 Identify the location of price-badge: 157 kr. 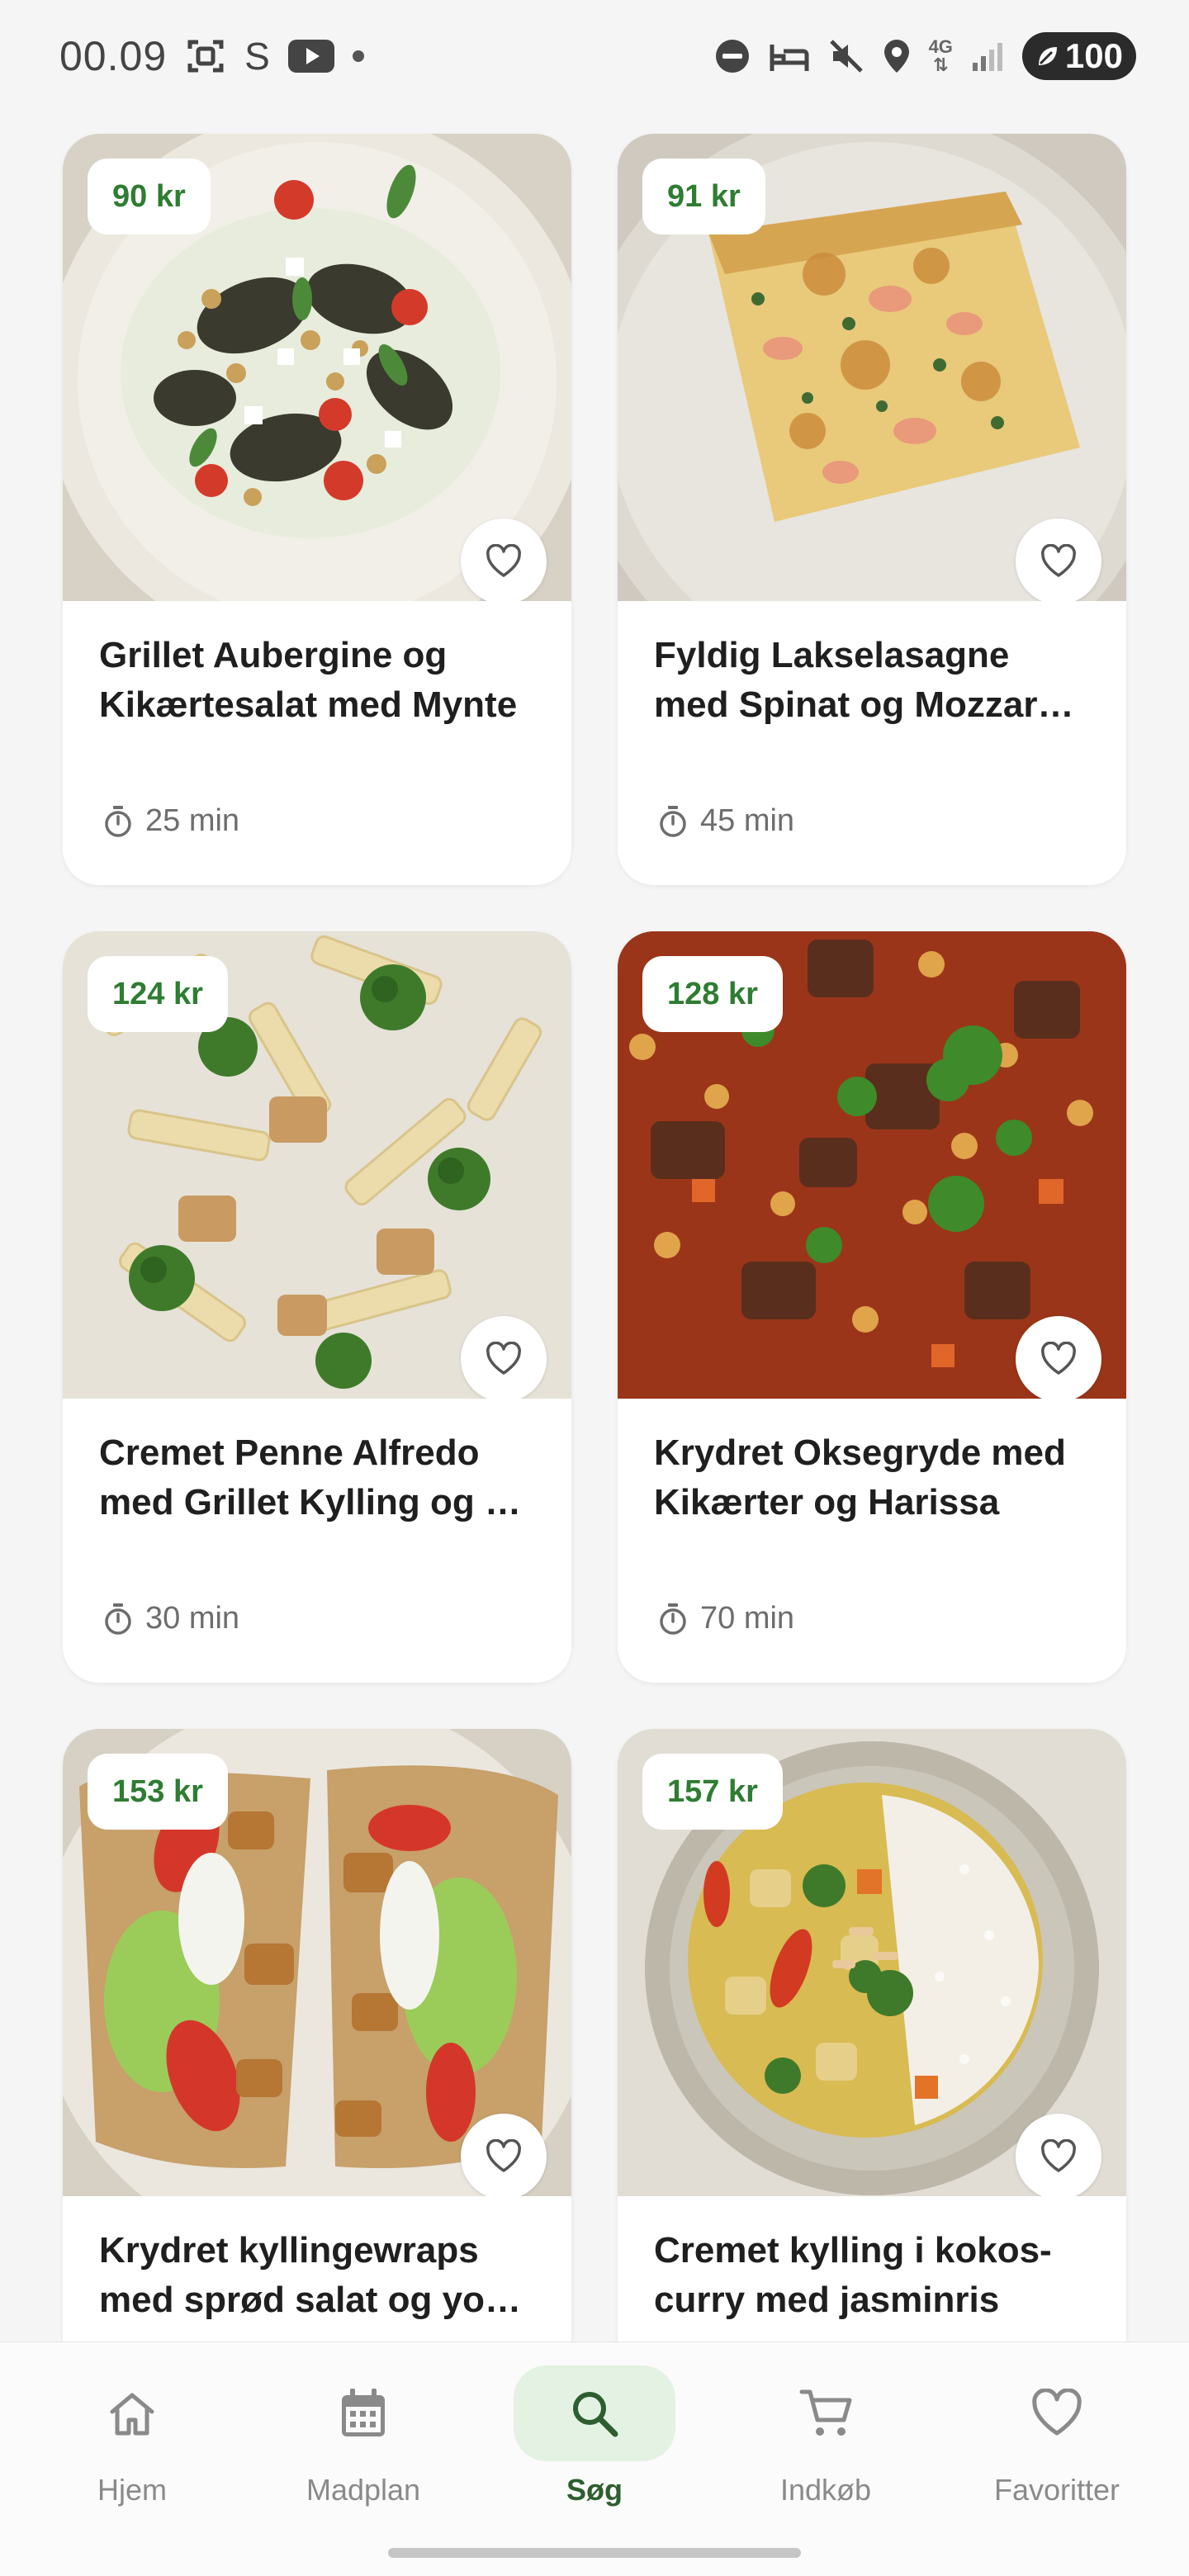
(712, 1792).